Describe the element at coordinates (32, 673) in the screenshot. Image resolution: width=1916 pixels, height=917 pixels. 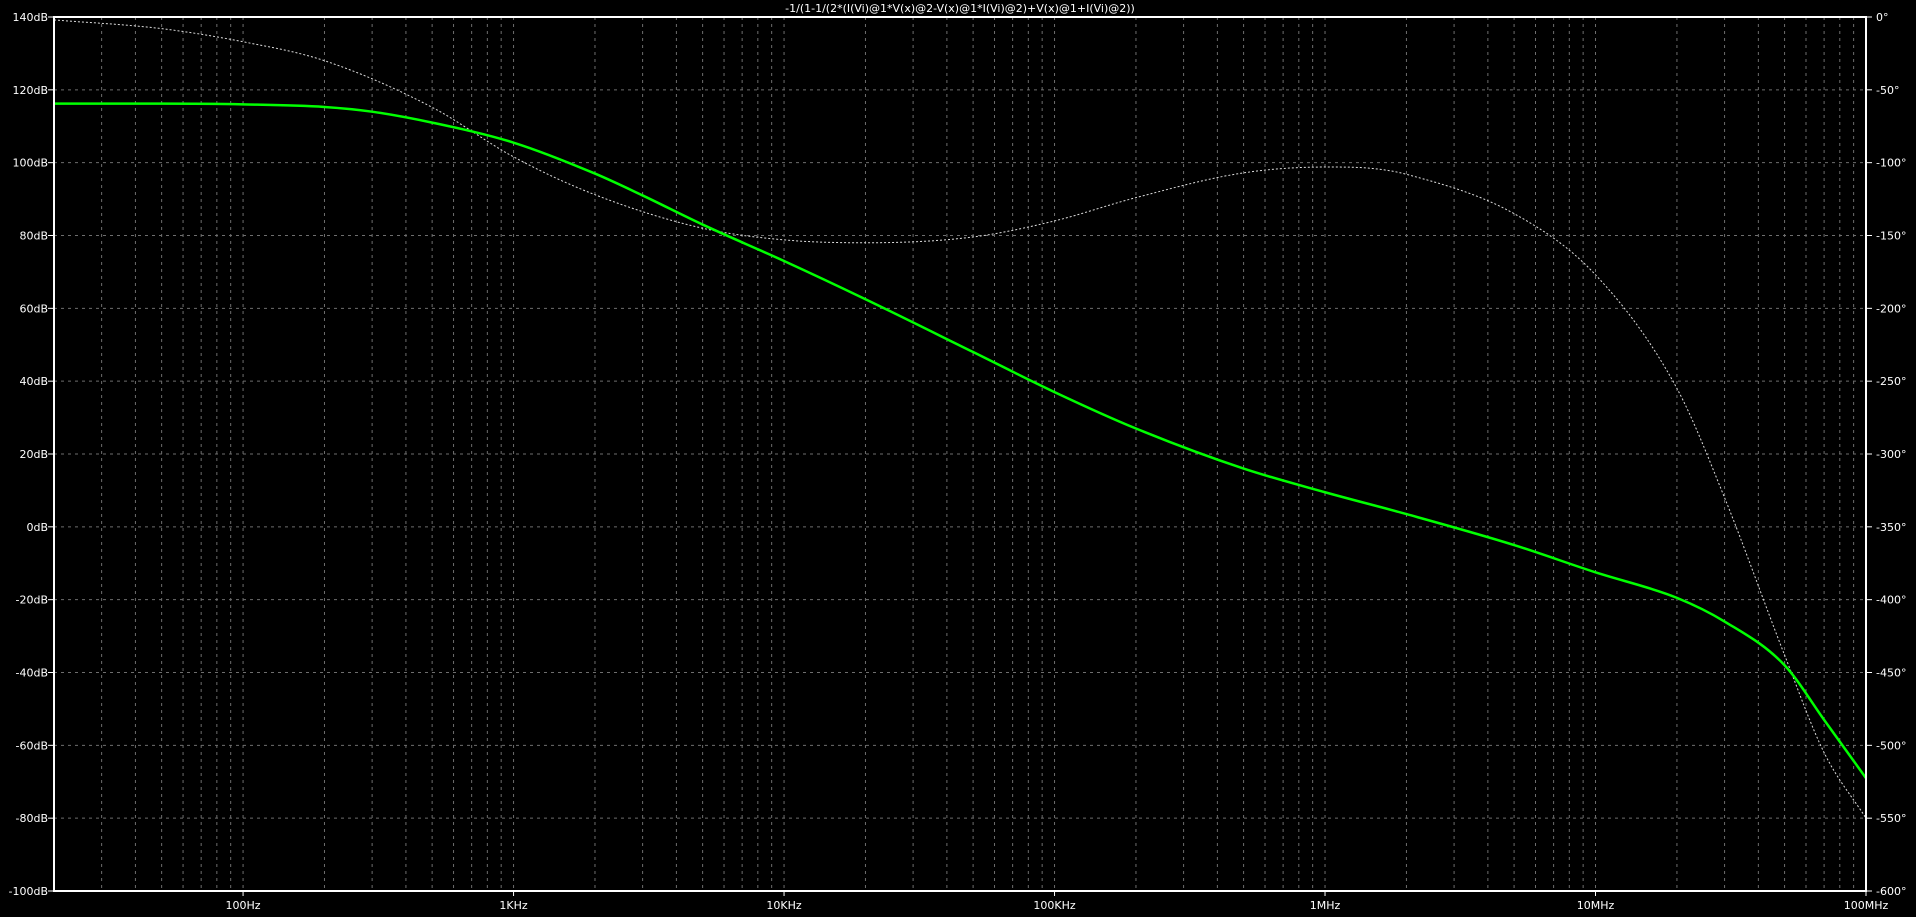
I see `y-left-tick-label: -40dB` at that location.